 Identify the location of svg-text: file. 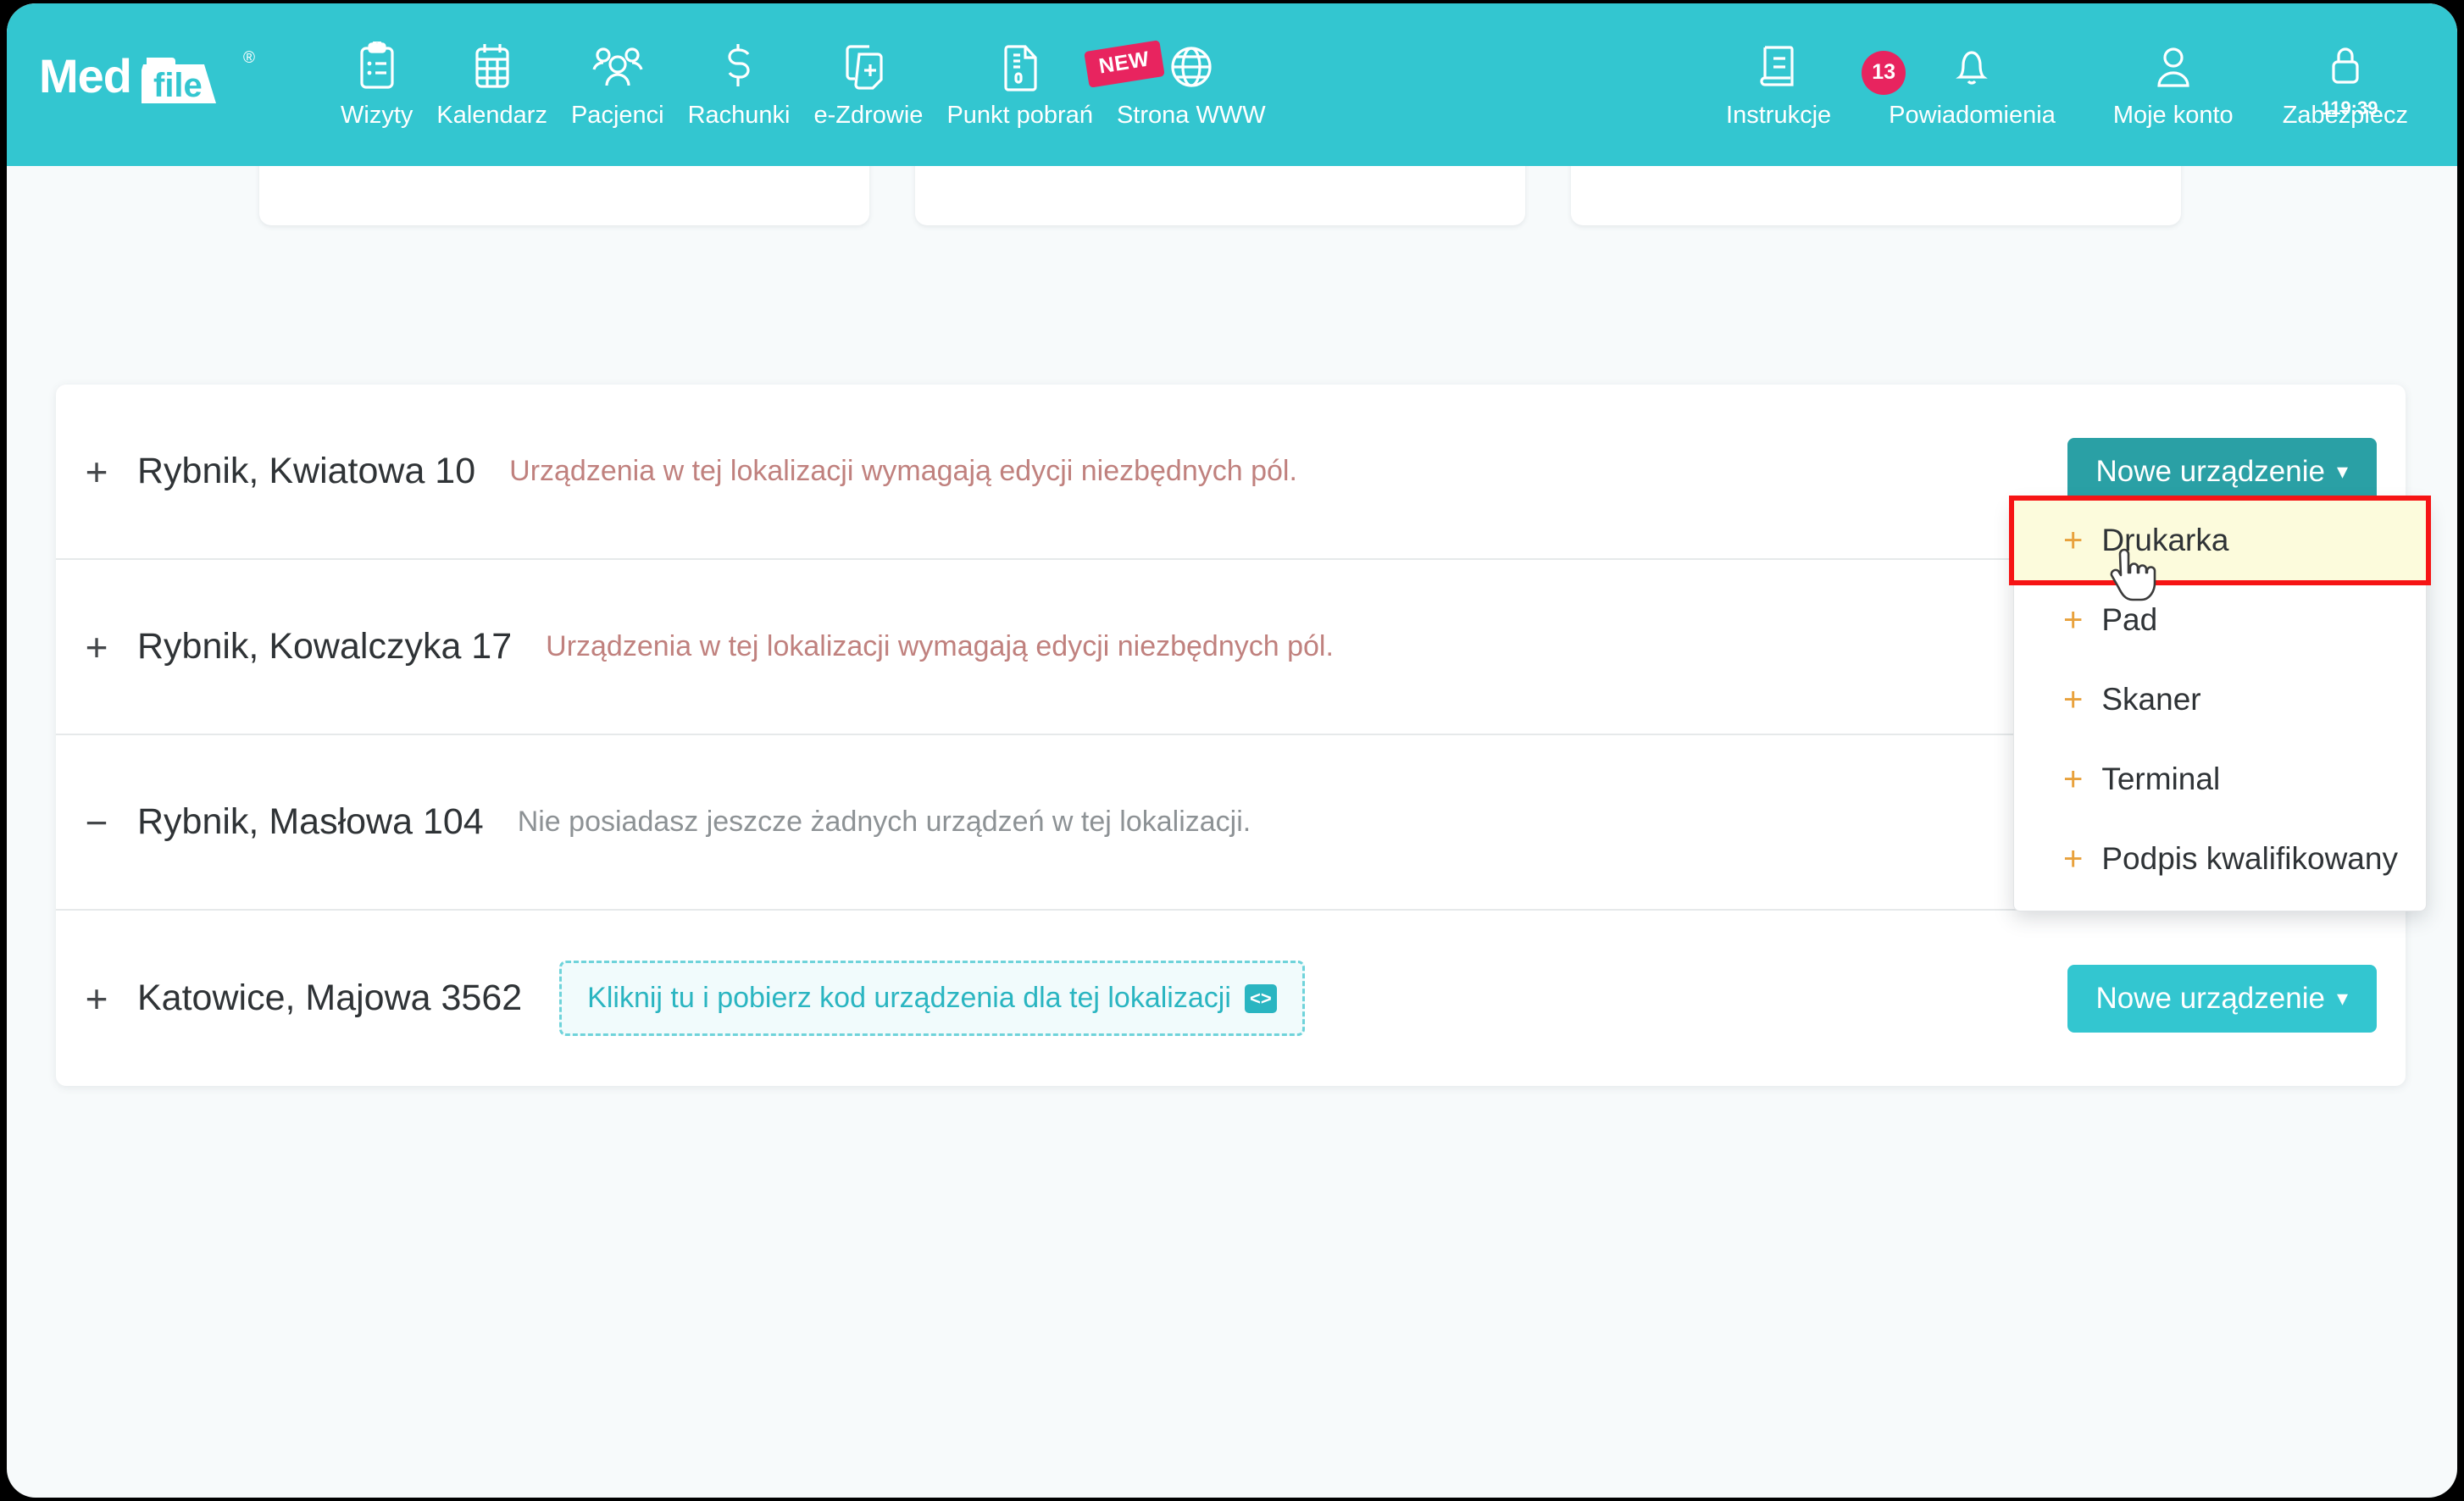
(178, 85).